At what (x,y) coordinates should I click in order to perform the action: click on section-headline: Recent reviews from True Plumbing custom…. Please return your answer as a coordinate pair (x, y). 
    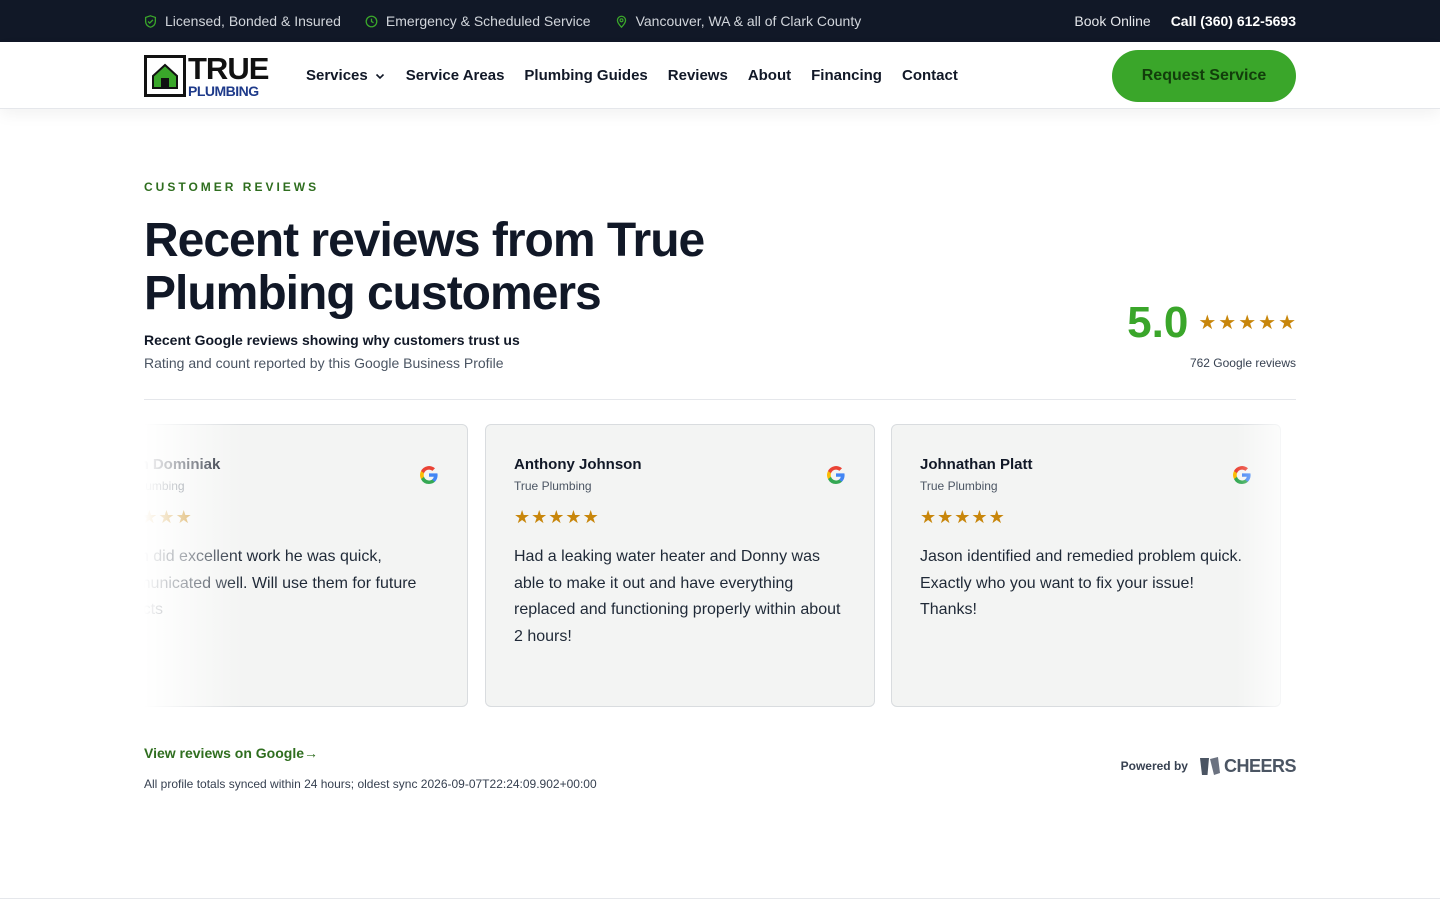
    Looking at the image, I should click on (424, 267).